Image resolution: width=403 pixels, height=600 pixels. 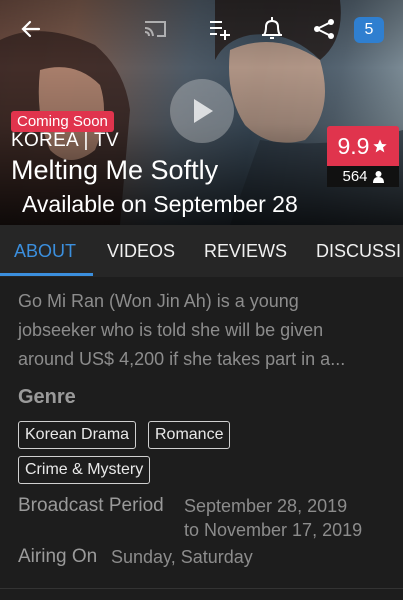 What do you see at coordinates (201, 30) in the screenshot?
I see `top-action-bar: 5` at bounding box center [201, 30].